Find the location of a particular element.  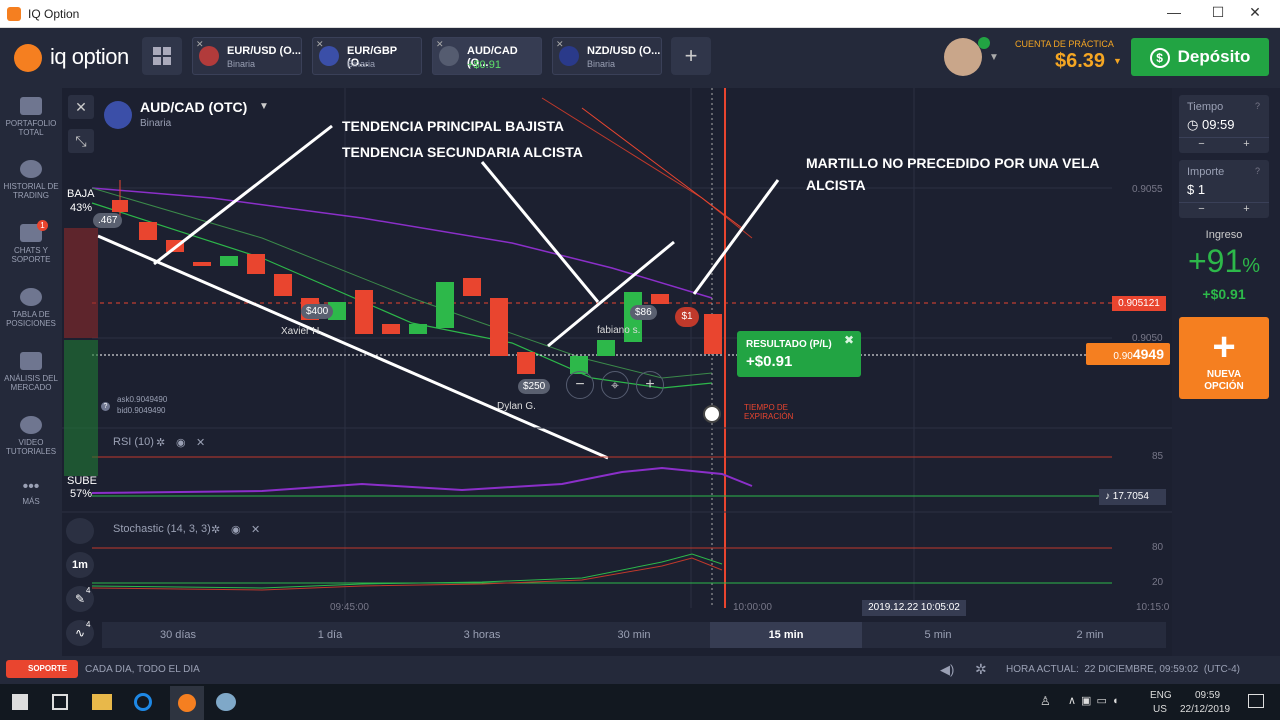

minimize-button: — is located at coordinates (1174, 14).